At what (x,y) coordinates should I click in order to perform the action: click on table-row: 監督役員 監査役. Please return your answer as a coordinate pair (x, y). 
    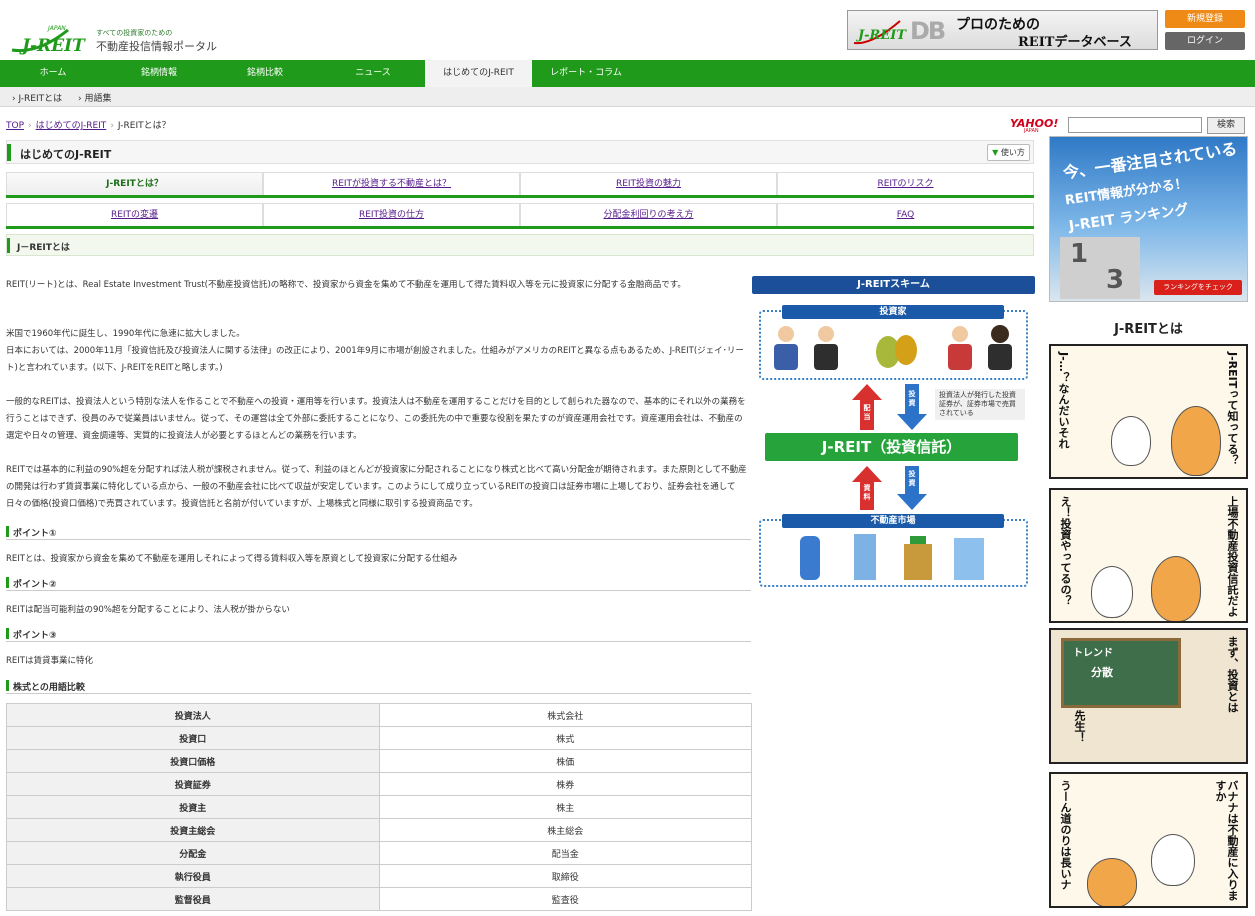
    Looking at the image, I should click on (379, 899).